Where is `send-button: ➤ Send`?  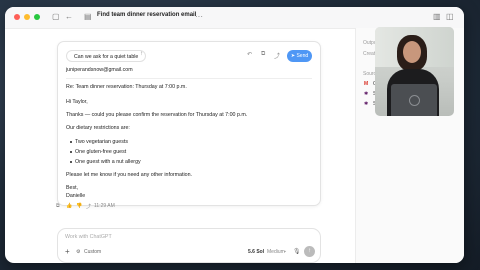
send-button: ➤ Send is located at coordinates (299, 56).